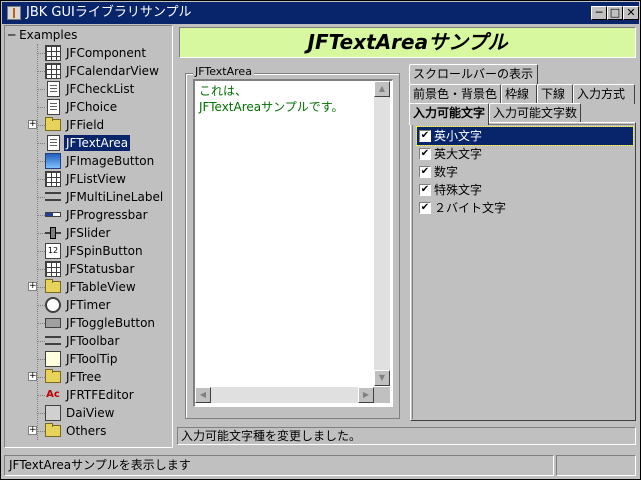 This screenshot has height=480, width=641. Describe the element at coordinates (455, 94) in the screenshot. I see `tab-colors: 前景色・背景色` at that location.